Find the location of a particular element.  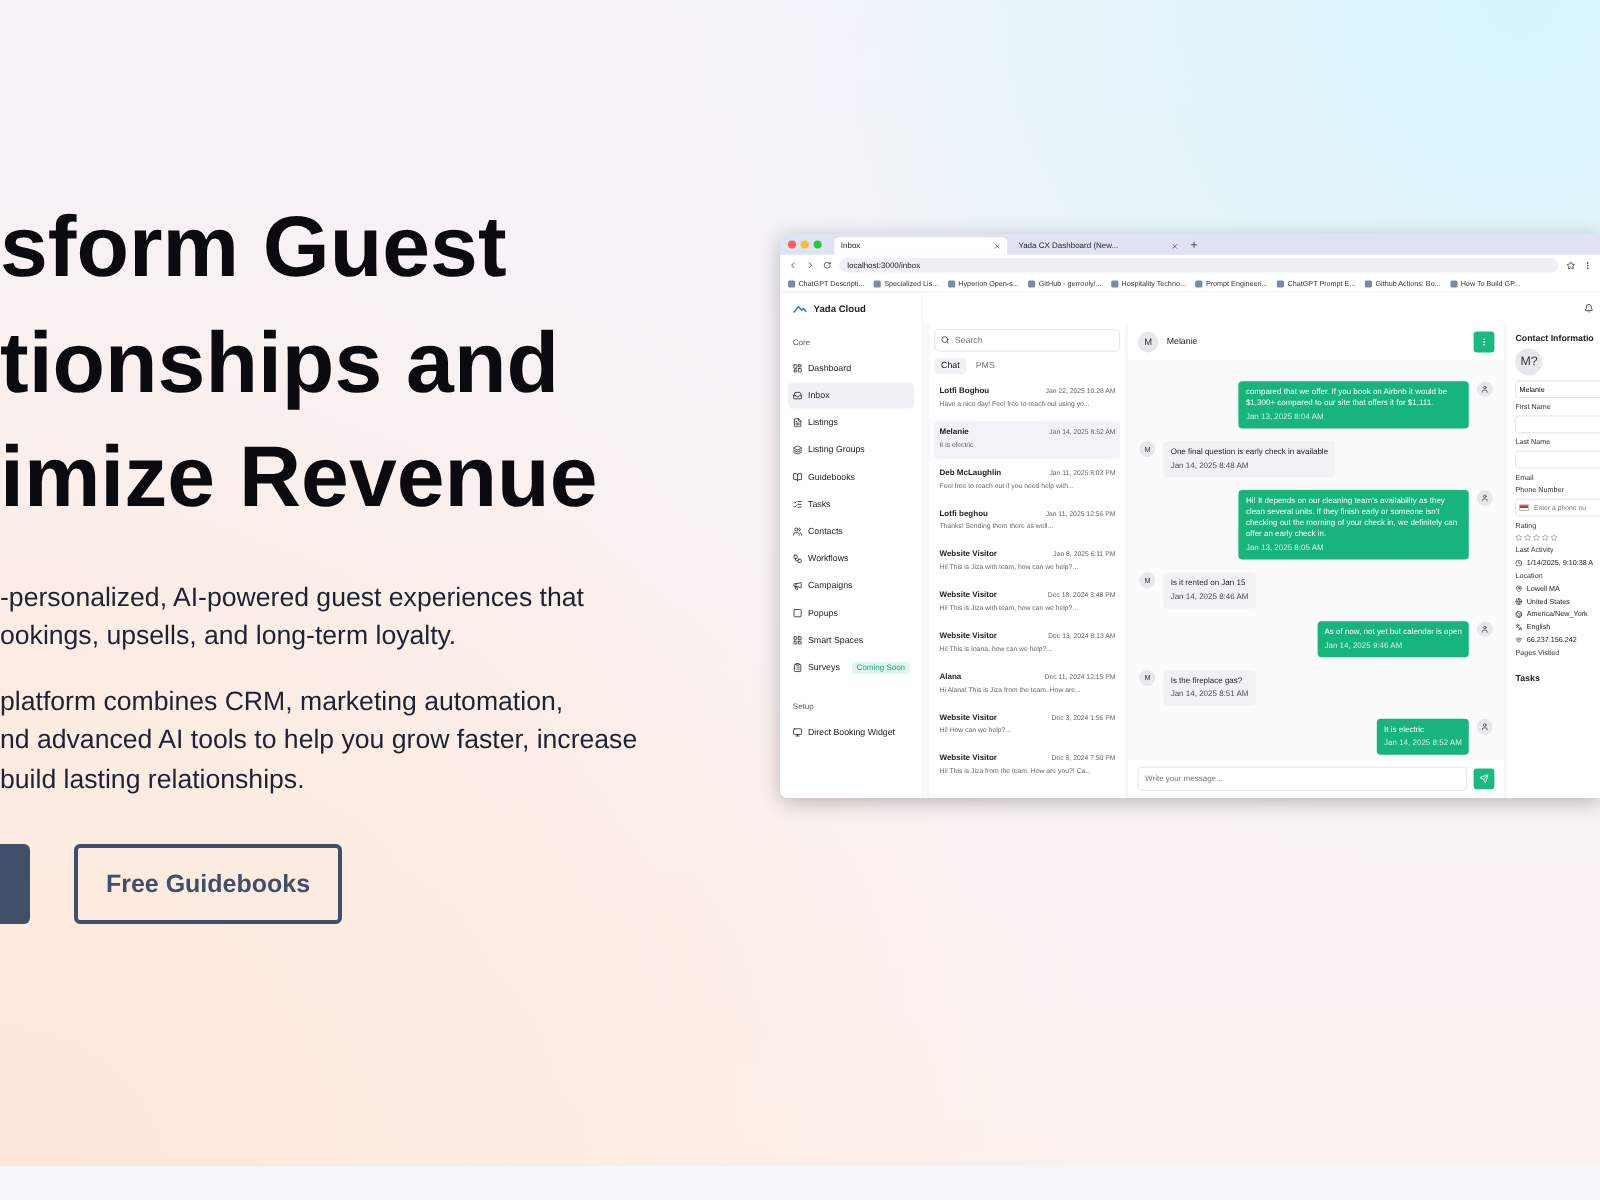

hero-paragraph: platform combines CRM, marketing automation, nd advanced AI tools to help you grow faster, increase build lasting relationships. is located at coordinates (320, 740).